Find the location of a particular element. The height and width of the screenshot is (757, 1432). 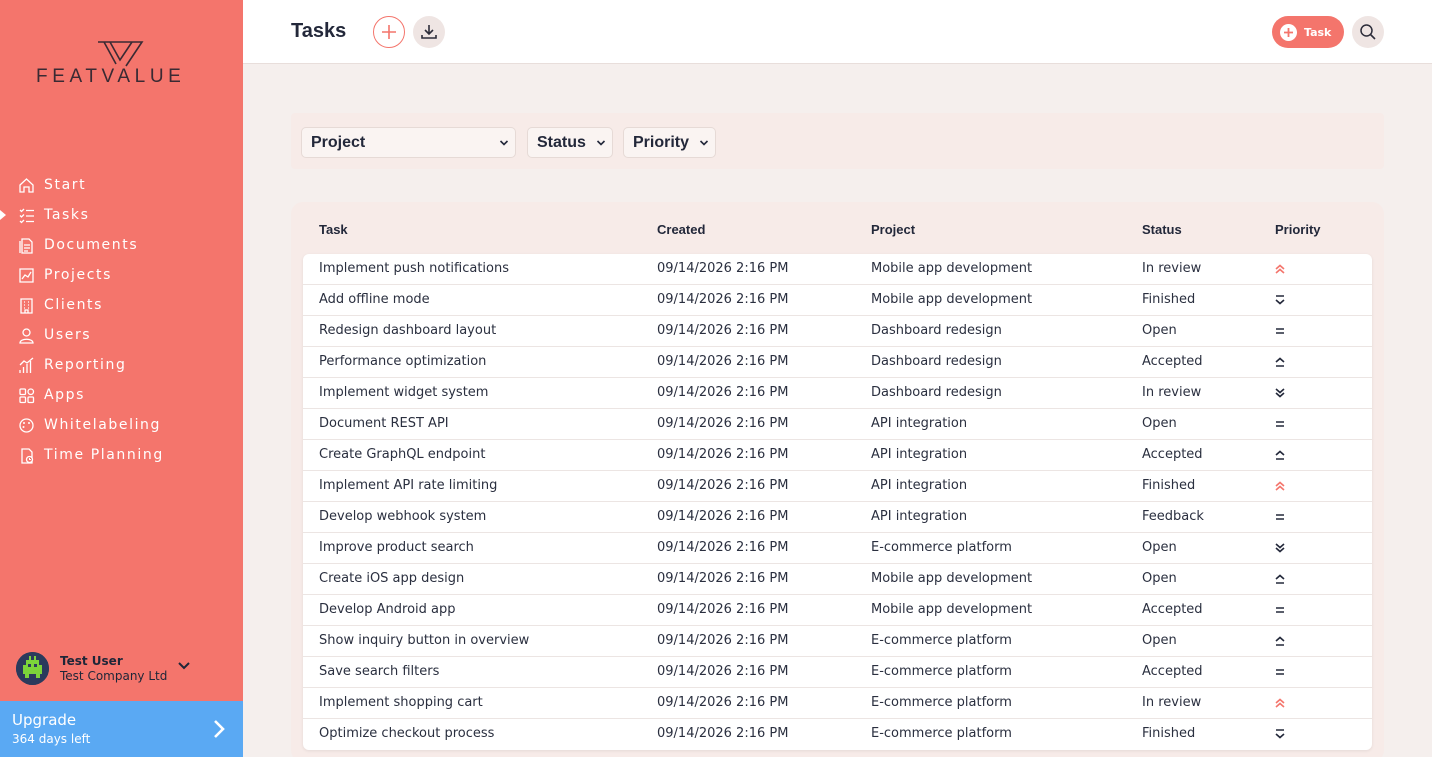

sidebar-item-apps: Apps is located at coordinates (121, 395).